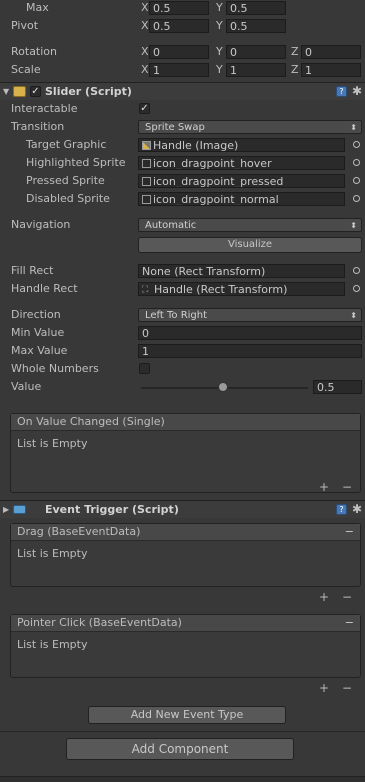 The height and width of the screenshot is (782, 365). I want to click on direction-value: Left To Right, so click(176, 315).